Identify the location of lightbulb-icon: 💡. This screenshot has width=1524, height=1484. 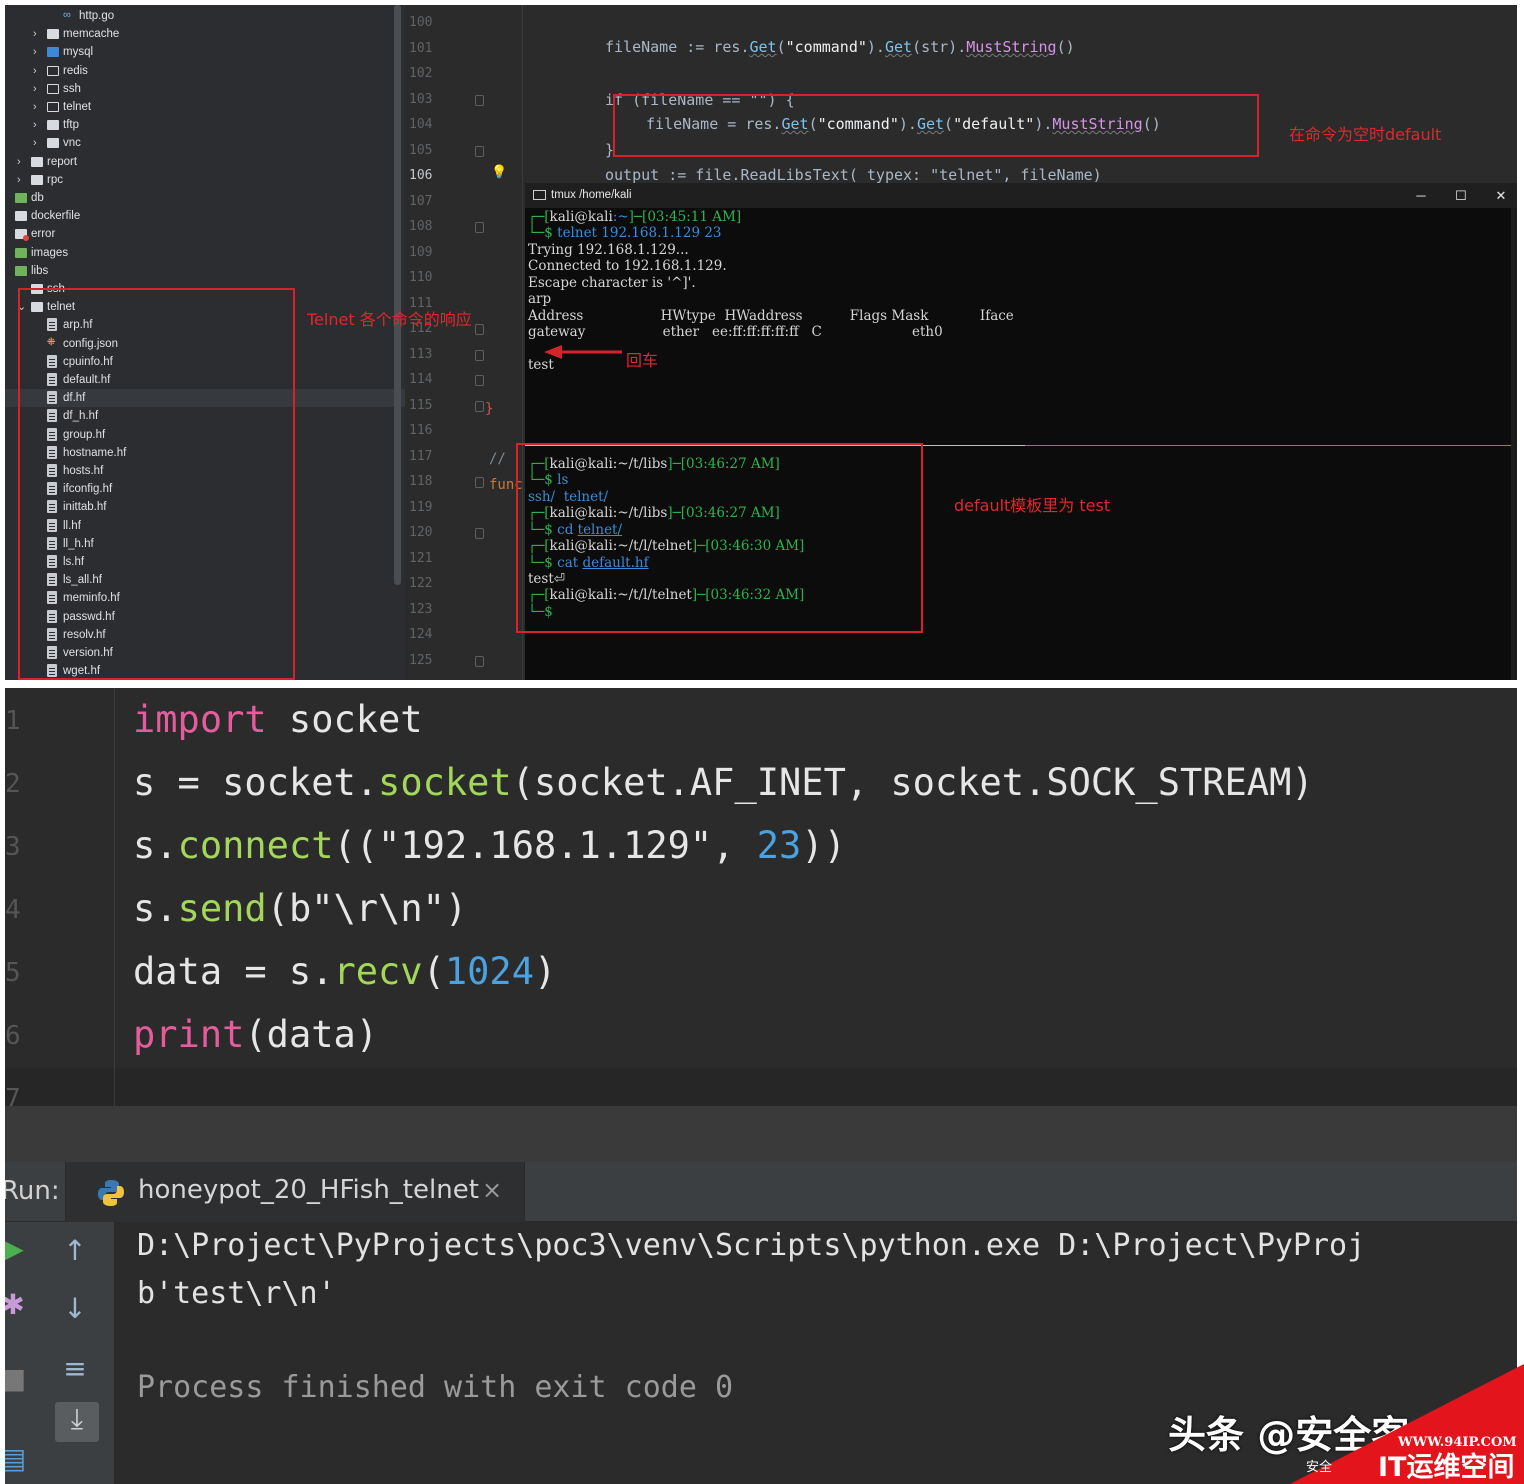
(499, 172).